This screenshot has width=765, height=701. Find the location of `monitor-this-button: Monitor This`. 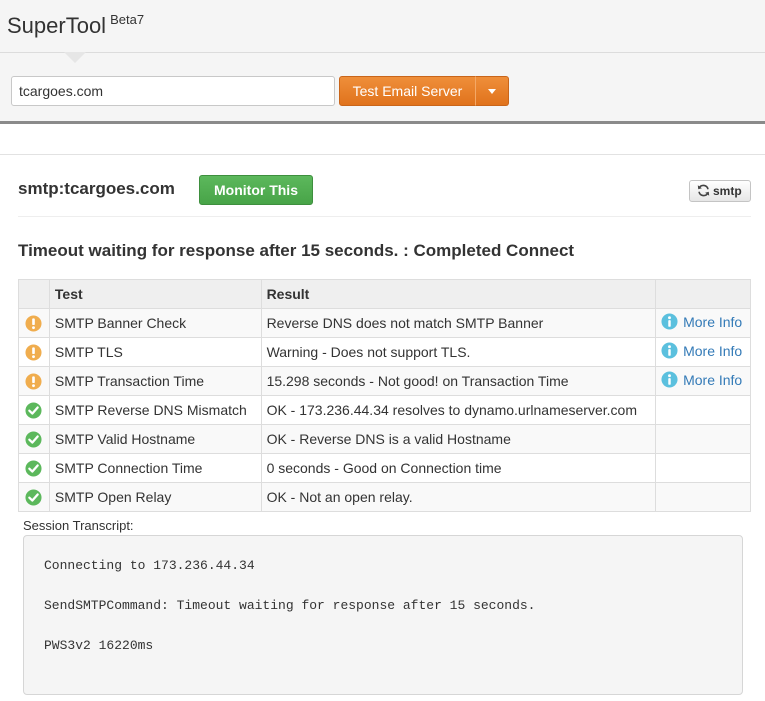

monitor-this-button: Monitor This is located at coordinates (256, 190).